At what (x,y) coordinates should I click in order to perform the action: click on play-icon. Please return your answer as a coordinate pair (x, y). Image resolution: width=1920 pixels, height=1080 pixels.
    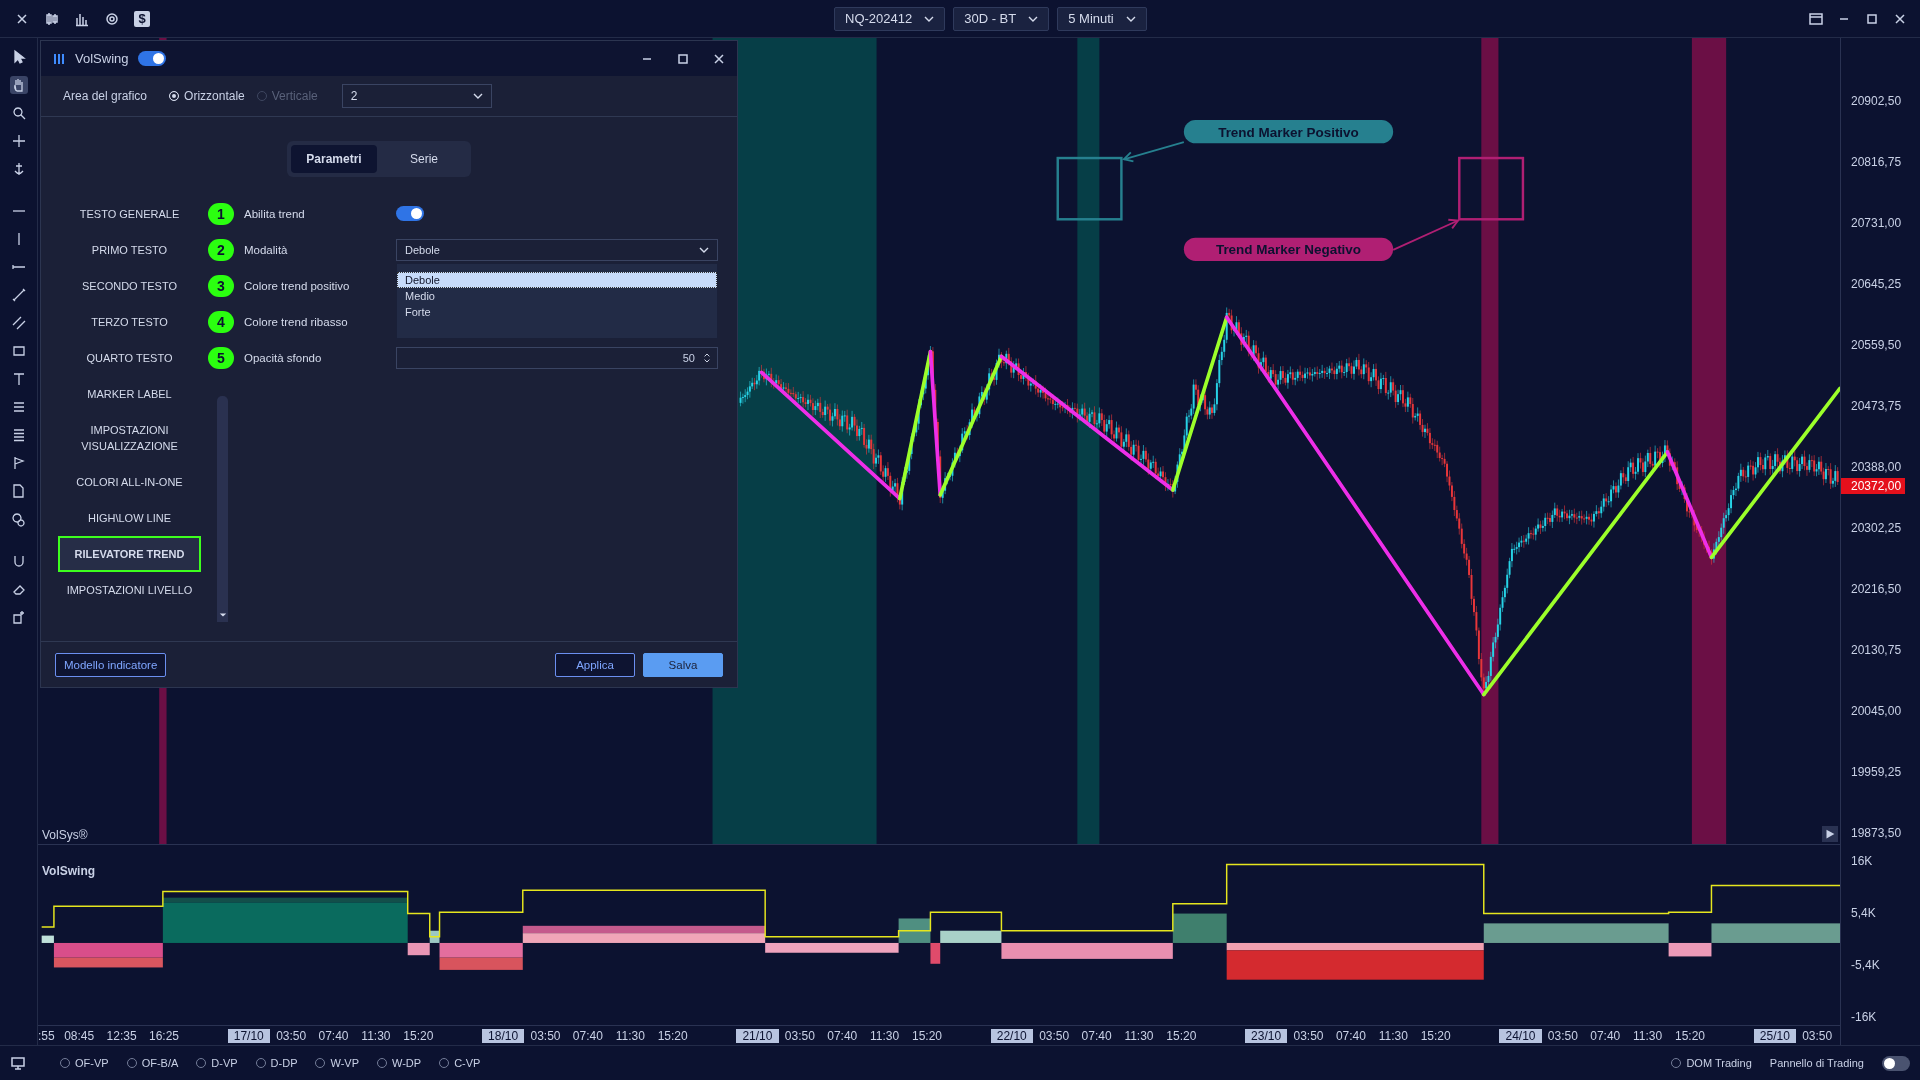
    Looking at the image, I should click on (1830, 834).